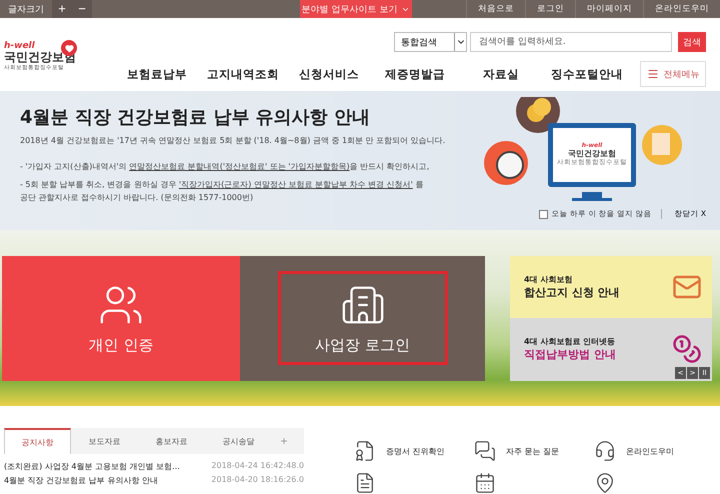 The image size is (720, 494). What do you see at coordinates (611, 287) in the screenshot?
I see `promo-banner: 4대 사회보험 합산고지 신청 안내` at bounding box center [611, 287].